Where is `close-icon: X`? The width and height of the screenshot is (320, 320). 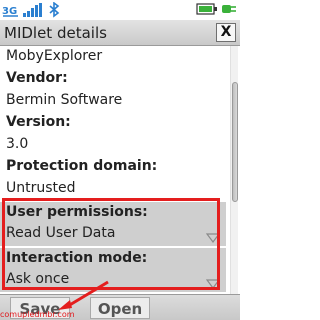 close-icon: X is located at coordinates (226, 32).